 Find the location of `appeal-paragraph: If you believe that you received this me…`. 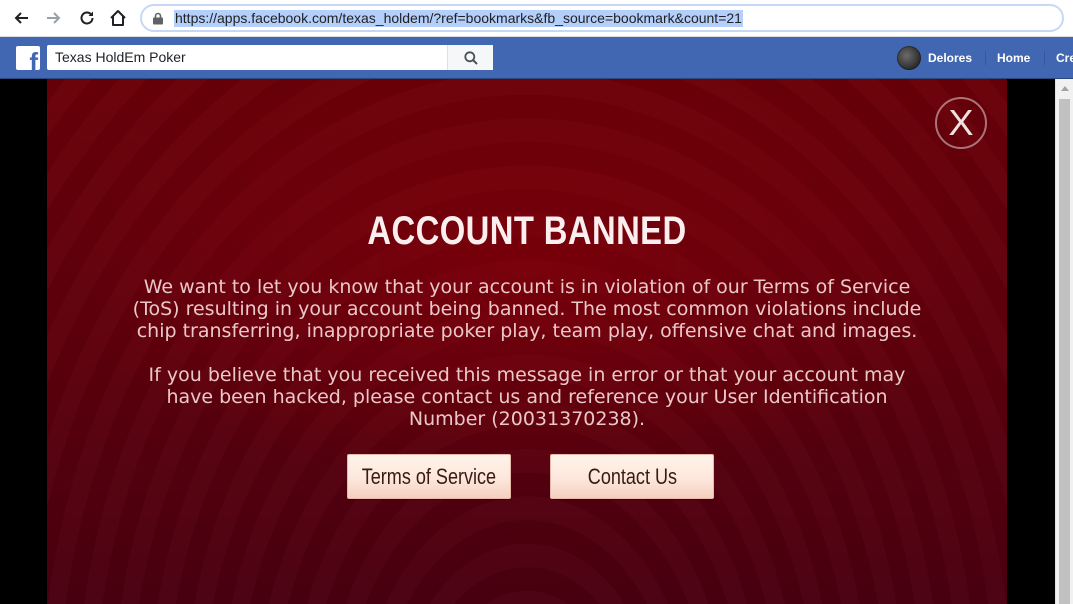

appeal-paragraph: If you believe that you received this me… is located at coordinates (527, 397).